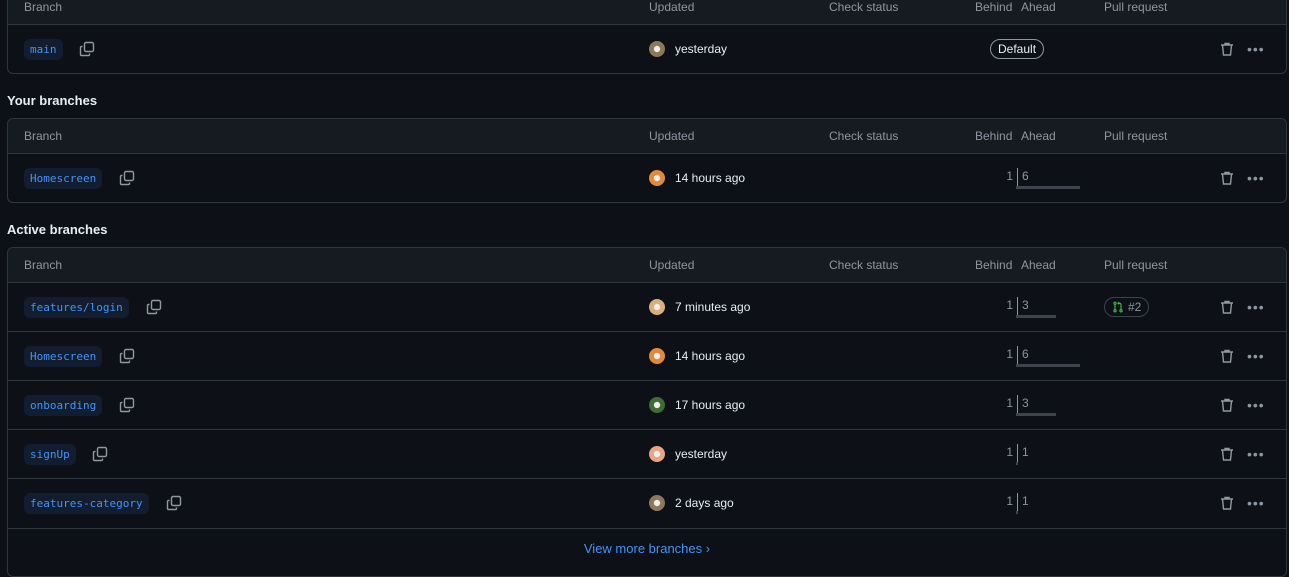 Image resolution: width=1289 pixels, height=577 pixels. What do you see at coordinates (52, 100) in the screenshot?
I see `section-title: Your branches` at bounding box center [52, 100].